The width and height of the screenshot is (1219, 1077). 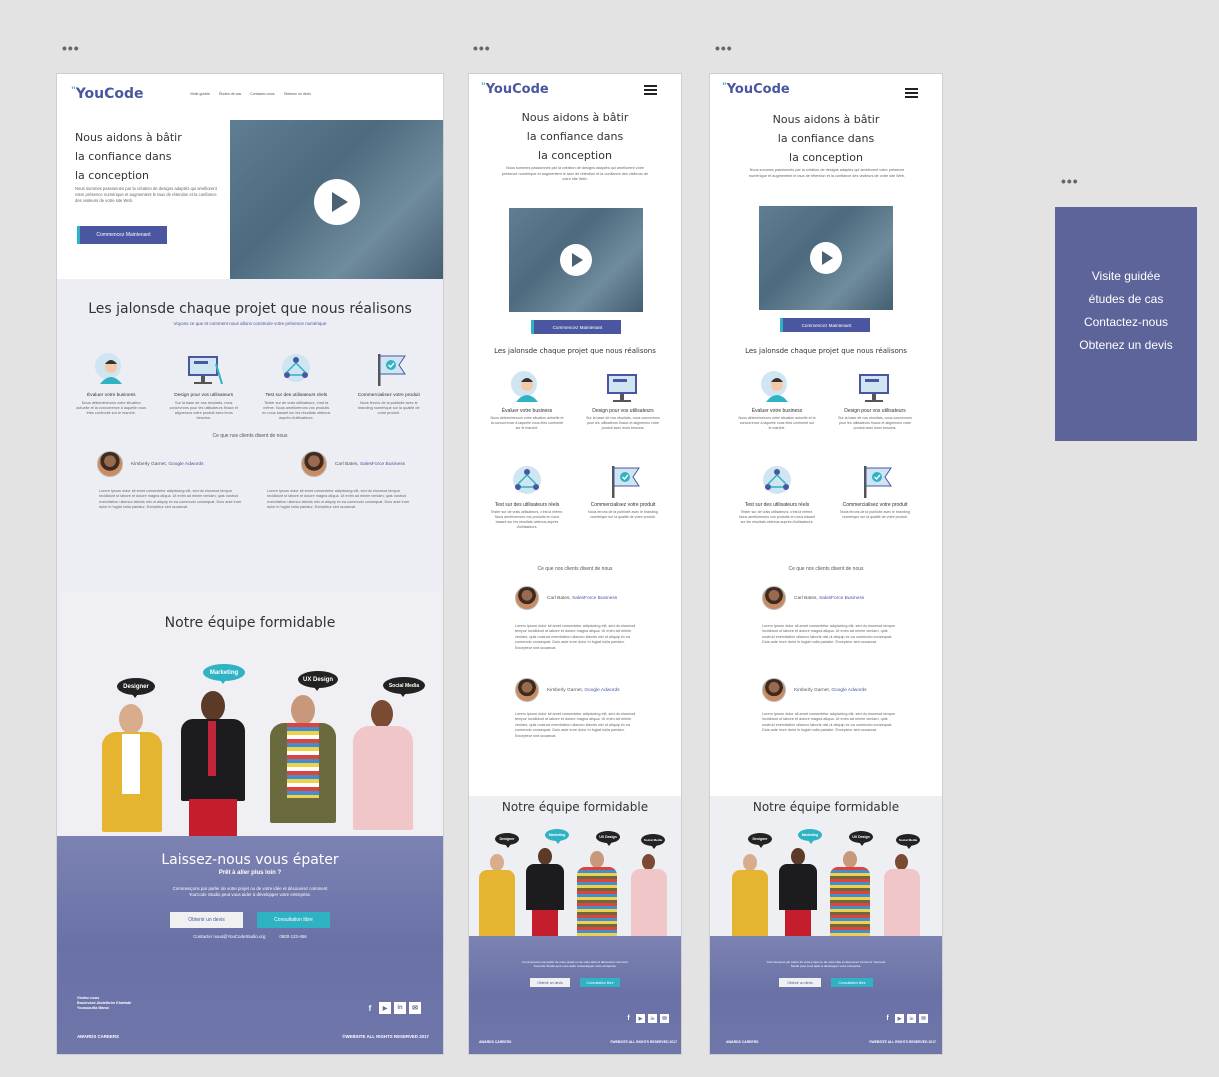 I want to click on social-links: f ▶ in ✉, so click(x=646, y=1018).